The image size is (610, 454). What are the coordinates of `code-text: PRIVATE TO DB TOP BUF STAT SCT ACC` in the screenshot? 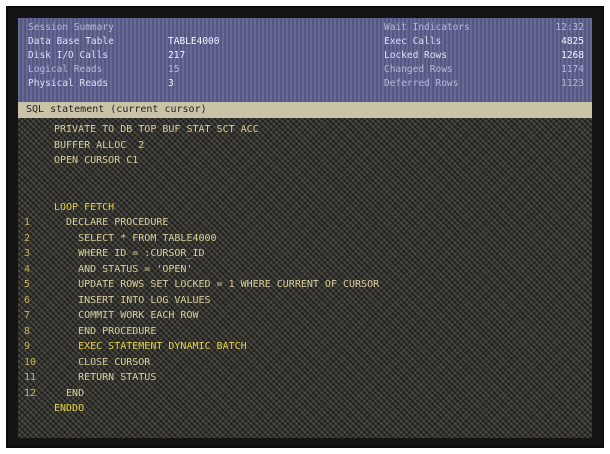 It's located at (156, 129).